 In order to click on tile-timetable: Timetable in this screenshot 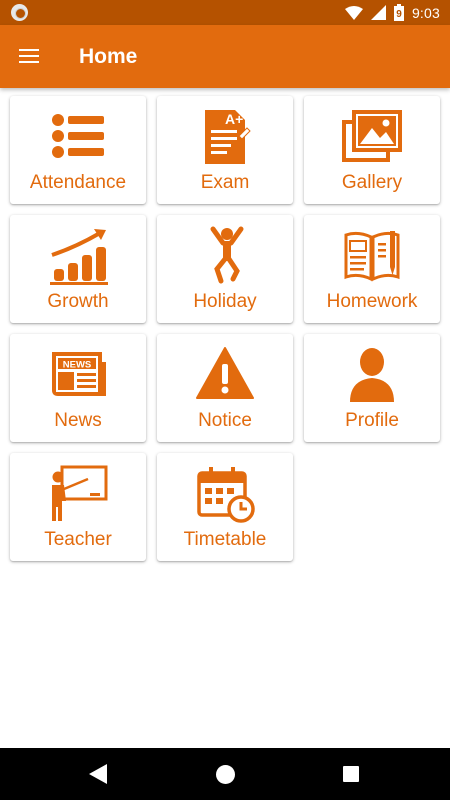, I will do `click(225, 507)`.